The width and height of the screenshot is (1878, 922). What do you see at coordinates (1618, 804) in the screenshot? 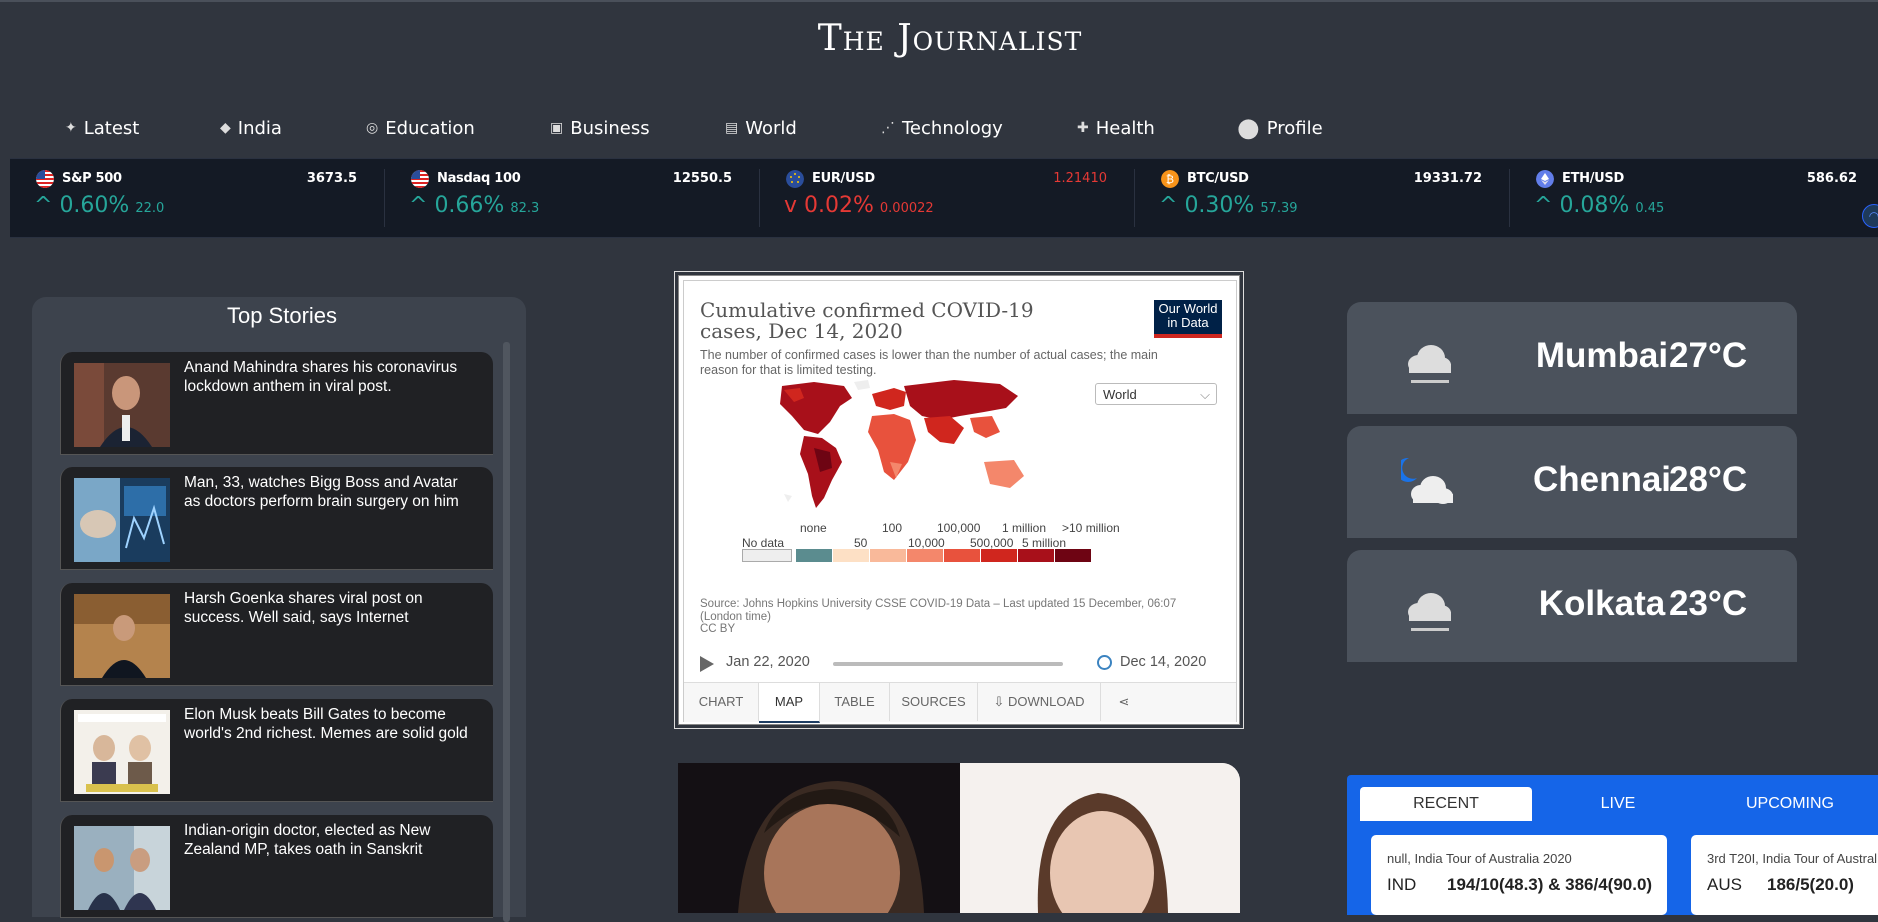
I see `tab-live: LIVE` at bounding box center [1618, 804].